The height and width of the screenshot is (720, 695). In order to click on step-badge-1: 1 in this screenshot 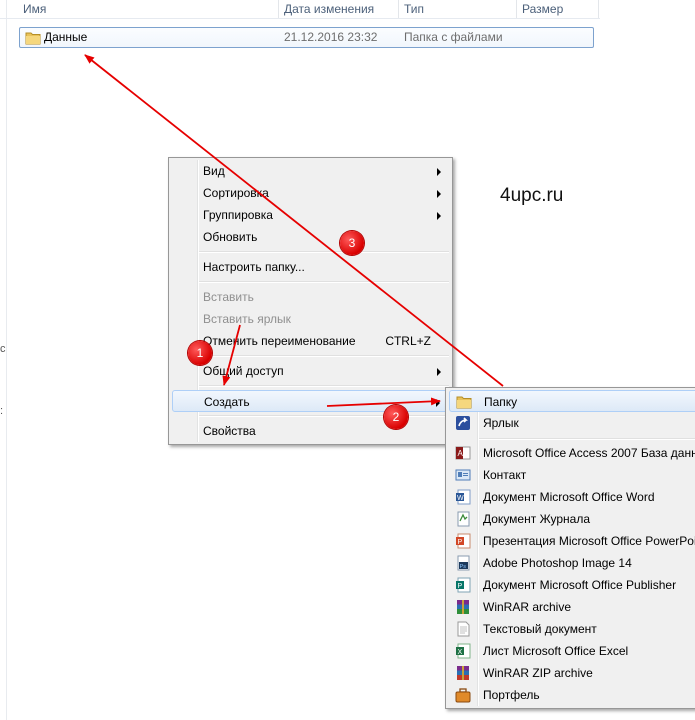, I will do `click(200, 353)`.